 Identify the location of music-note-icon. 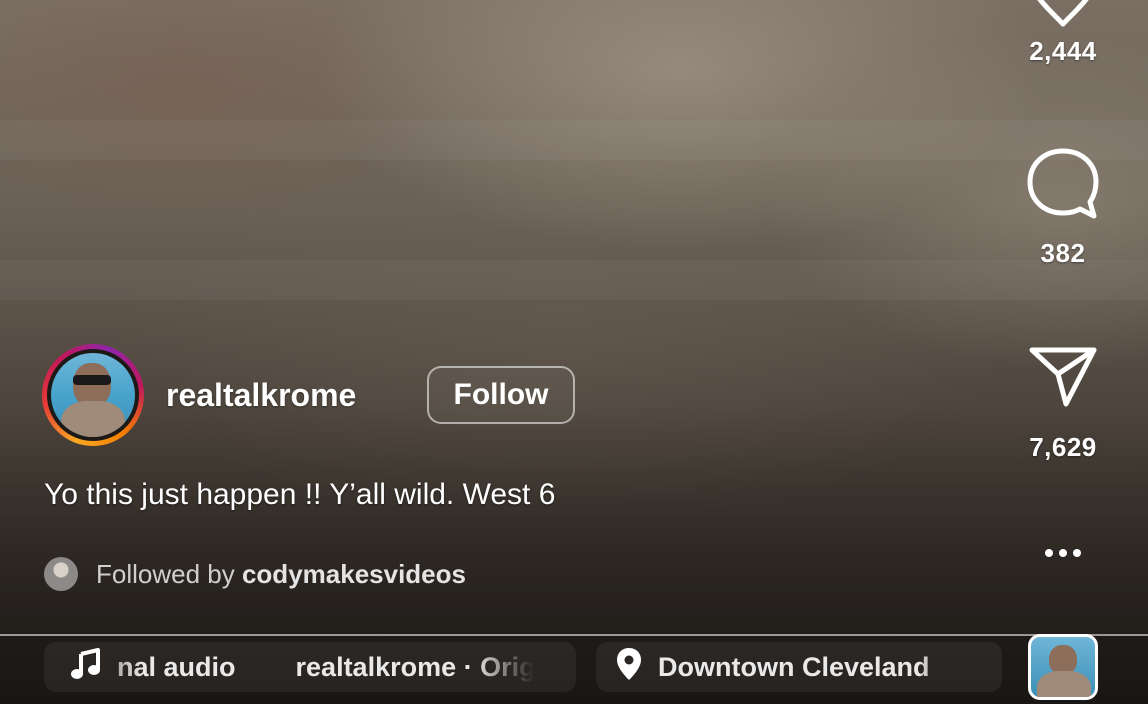
(87, 667).